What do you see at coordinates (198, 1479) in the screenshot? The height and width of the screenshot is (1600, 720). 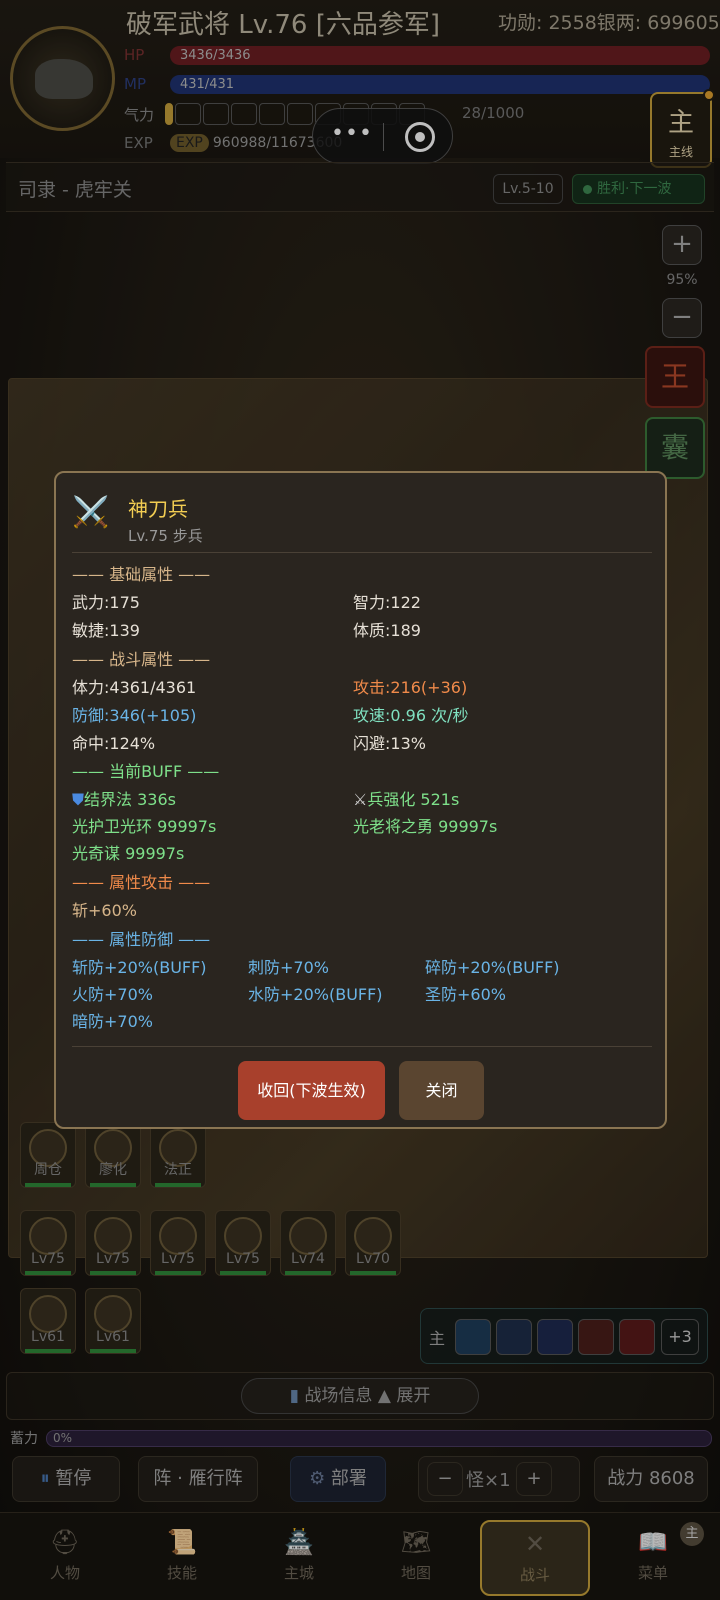 I see `formation-button: 阵 · 雁行阵` at bounding box center [198, 1479].